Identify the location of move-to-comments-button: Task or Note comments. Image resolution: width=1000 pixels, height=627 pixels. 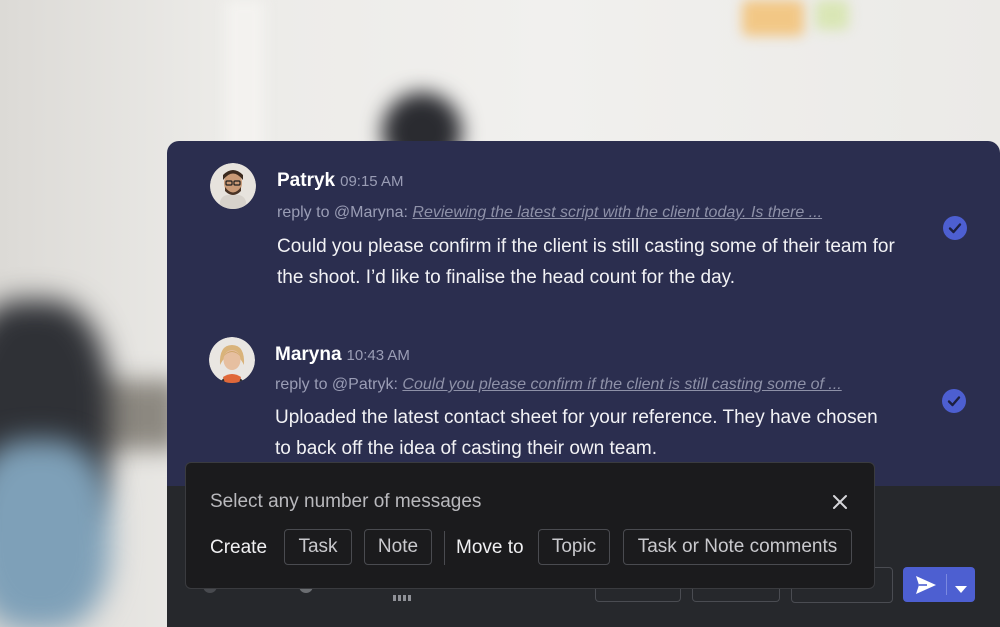
(737, 547).